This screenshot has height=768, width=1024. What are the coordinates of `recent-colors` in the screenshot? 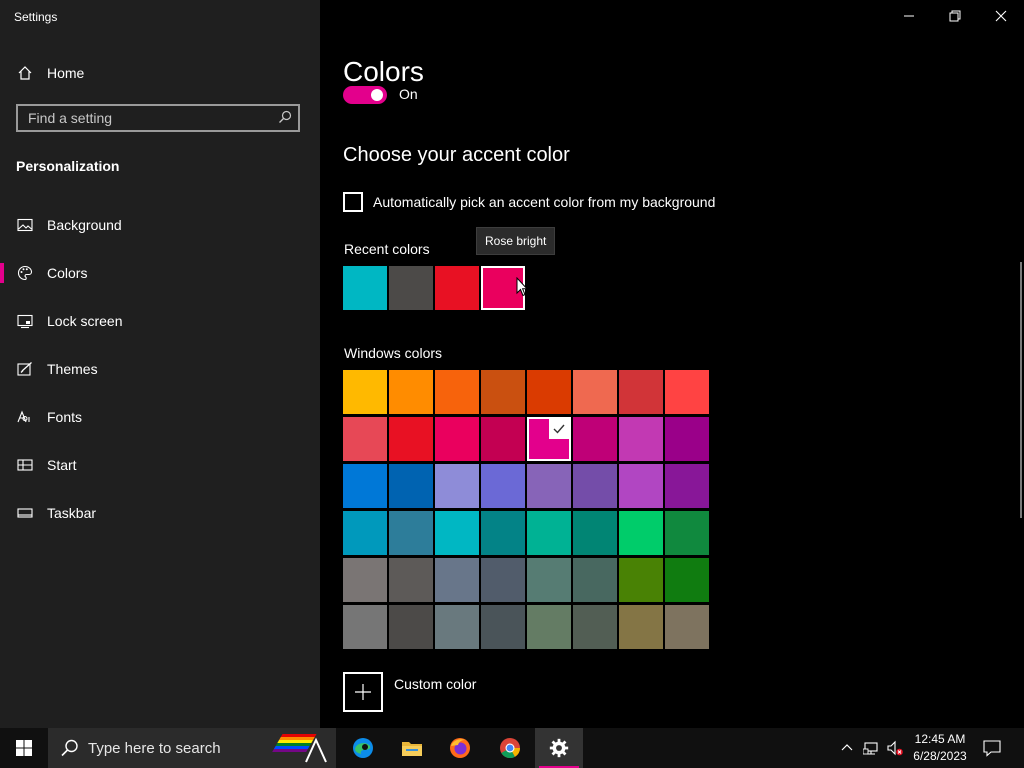 It's located at (435, 288).